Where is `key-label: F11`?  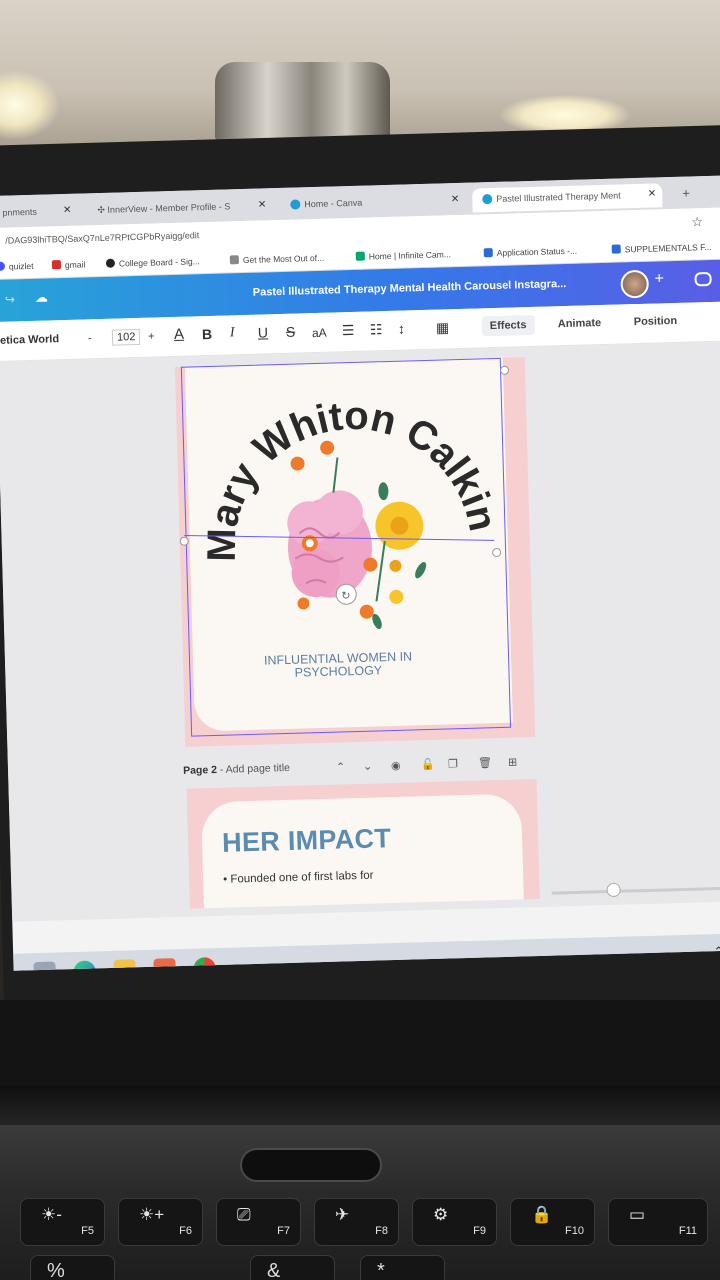
key-label: F11 is located at coordinates (687, 1231).